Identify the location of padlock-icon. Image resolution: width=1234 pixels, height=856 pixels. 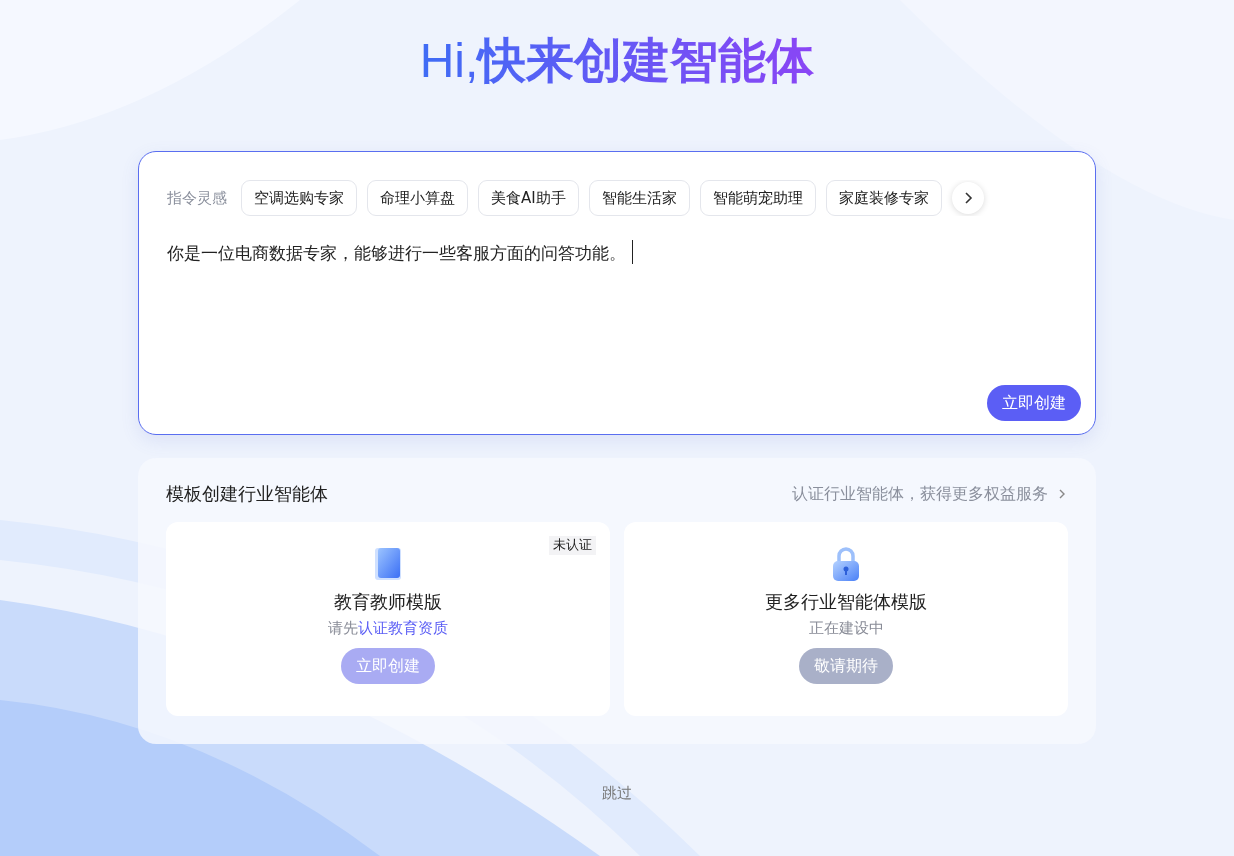
(846, 564).